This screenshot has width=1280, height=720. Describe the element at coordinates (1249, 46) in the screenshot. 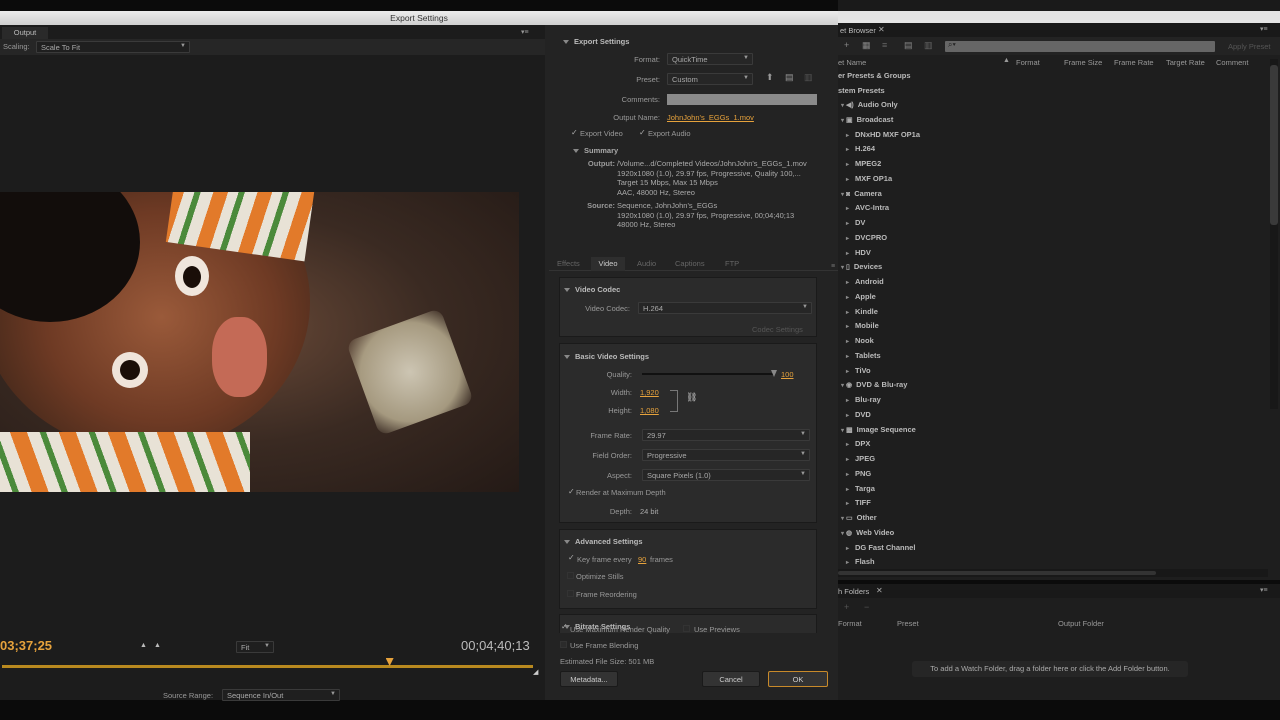

I see `apply-preset-button: Apply Preset` at that location.